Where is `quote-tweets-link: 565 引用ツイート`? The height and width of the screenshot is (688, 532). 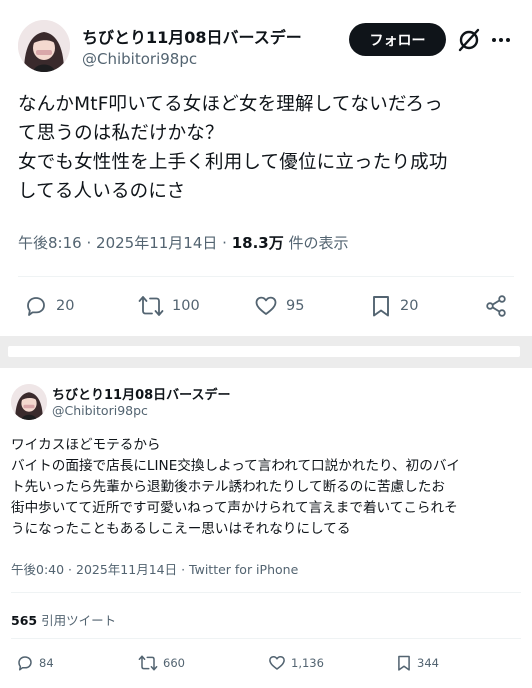
quote-tweets-link: 565 引用ツイート is located at coordinates (63, 619).